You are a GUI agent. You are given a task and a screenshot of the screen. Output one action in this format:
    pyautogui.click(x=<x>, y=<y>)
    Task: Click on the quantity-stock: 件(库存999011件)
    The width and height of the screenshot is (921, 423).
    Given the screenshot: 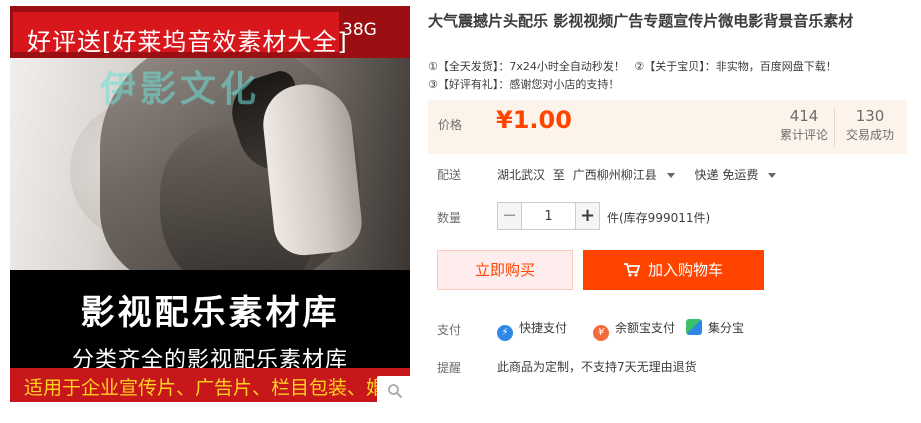 What is the action you would take?
    pyautogui.click(x=659, y=218)
    